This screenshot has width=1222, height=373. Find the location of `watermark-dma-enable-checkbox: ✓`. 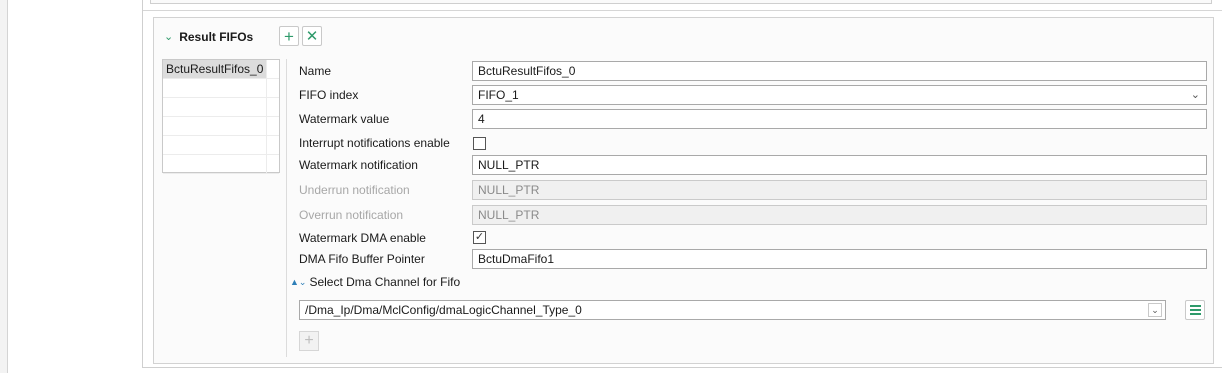

watermark-dma-enable-checkbox: ✓ is located at coordinates (479, 237).